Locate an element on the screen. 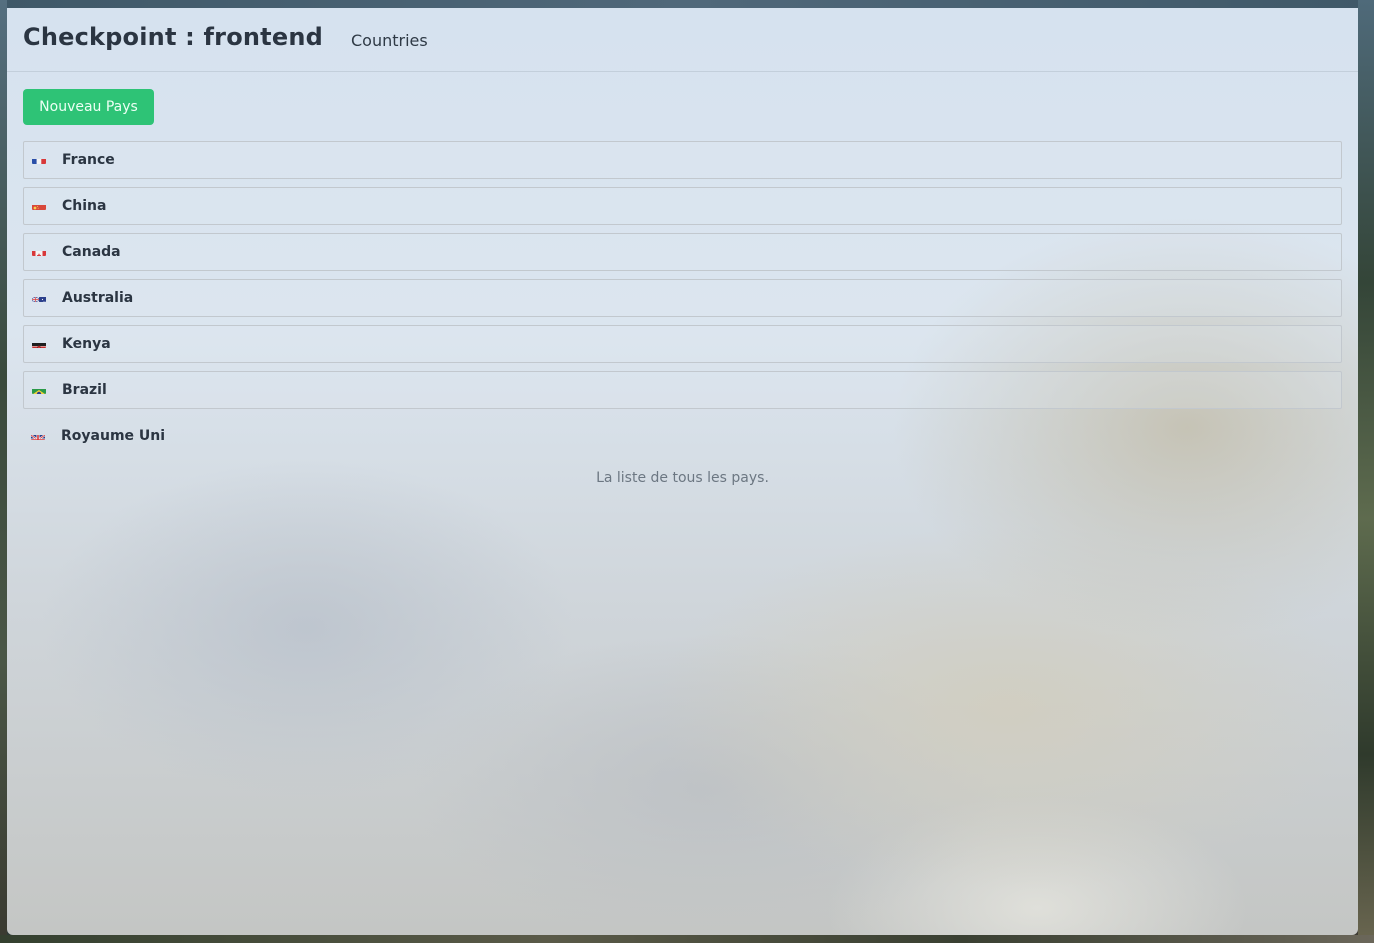 The image size is (1374, 943). desktop-background-bottom is located at coordinates (687, 939).